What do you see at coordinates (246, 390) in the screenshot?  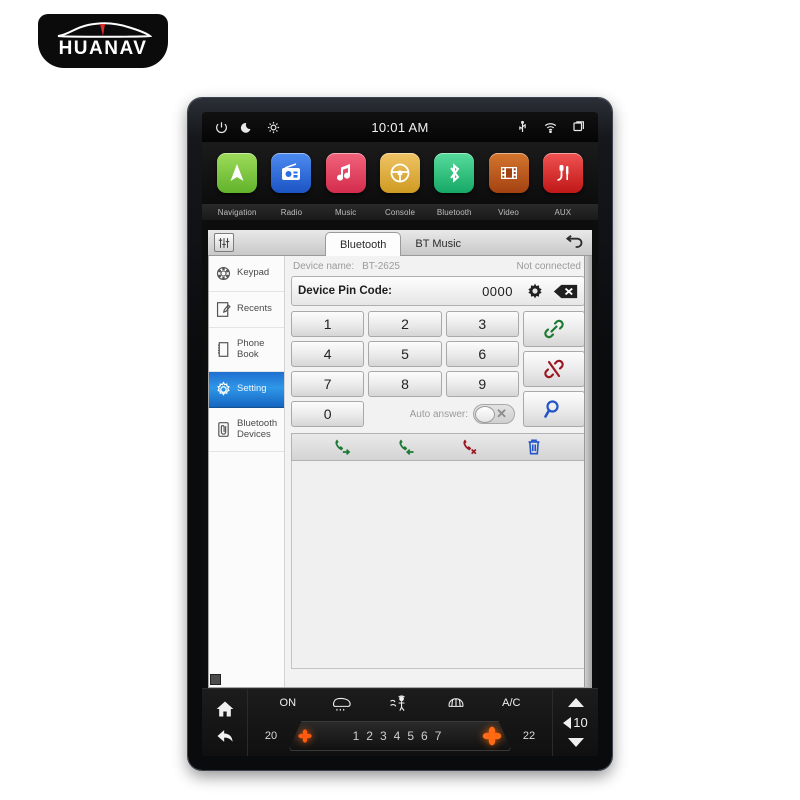 I see `sidebar-item-setting: Setting` at bounding box center [246, 390].